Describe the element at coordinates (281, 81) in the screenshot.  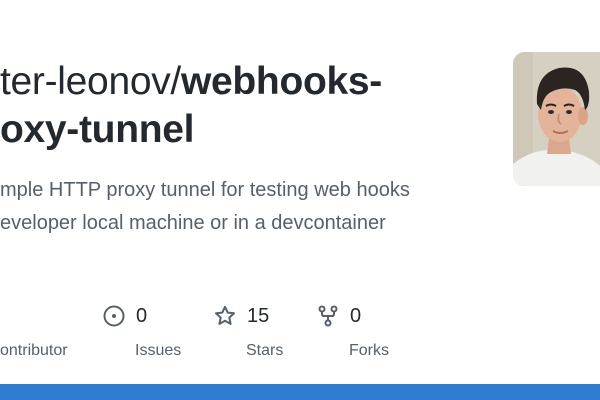
I see `repo-name-part1: webhooks-` at that location.